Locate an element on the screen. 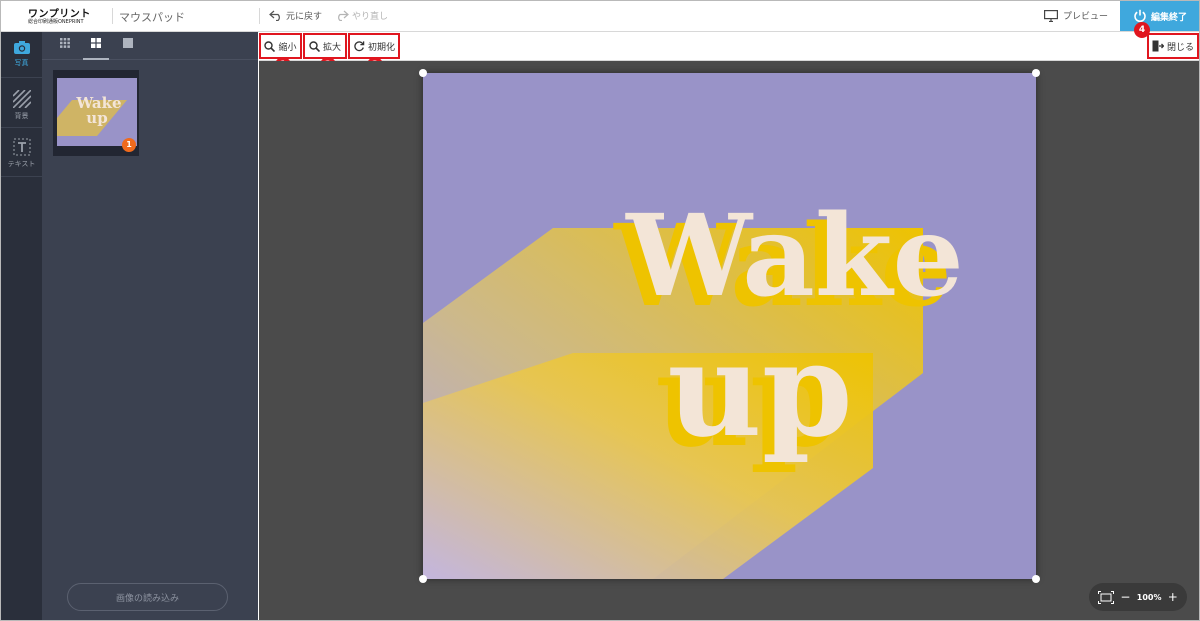 This screenshot has height=621, width=1200. redo-button: やり直し is located at coordinates (361, 15).